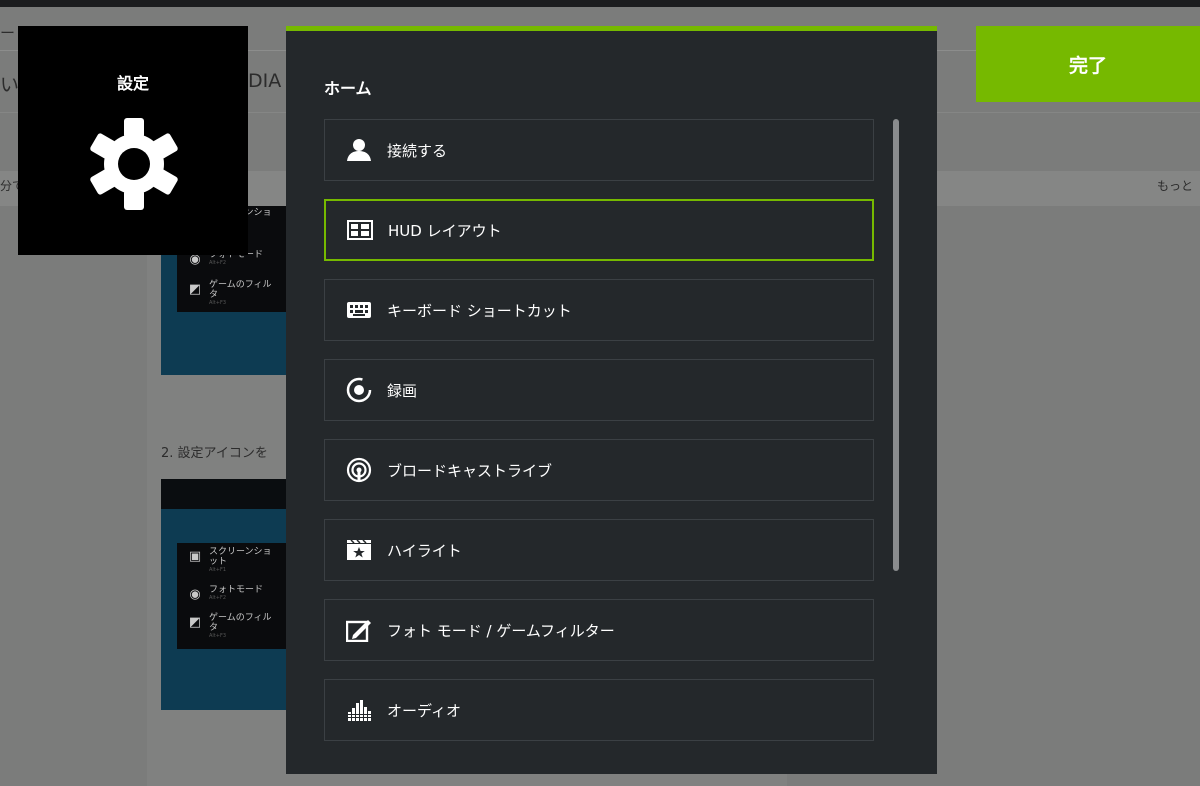 The height and width of the screenshot is (786, 1200). Describe the element at coordinates (236, 590) in the screenshot. I see `thumb-menu-label: フォトモード` at that location.